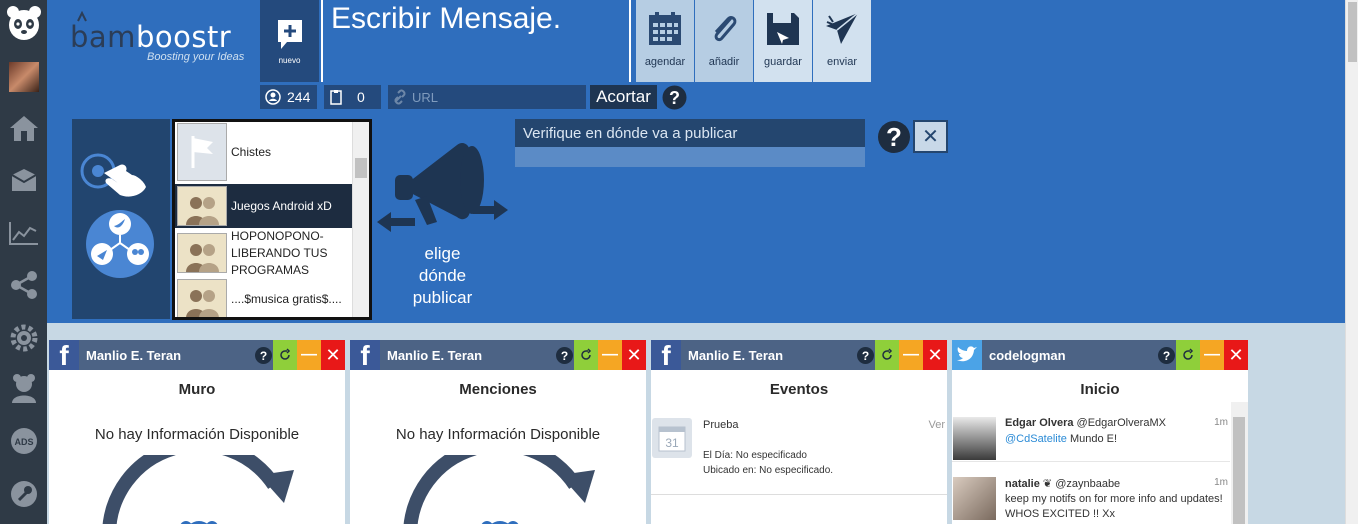 This screenshot has width=1358, height=524. I want to click on save-label: guardar, so click(783, 62).